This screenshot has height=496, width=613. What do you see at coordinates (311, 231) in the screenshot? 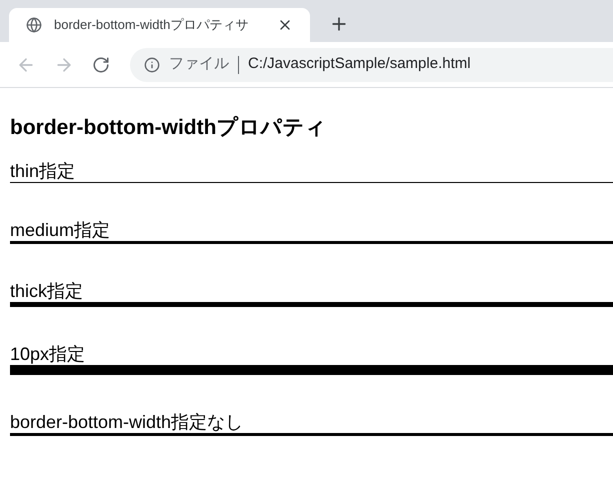
I see `bordered-paragraph: medium指定` at bounding box center [311, 231].